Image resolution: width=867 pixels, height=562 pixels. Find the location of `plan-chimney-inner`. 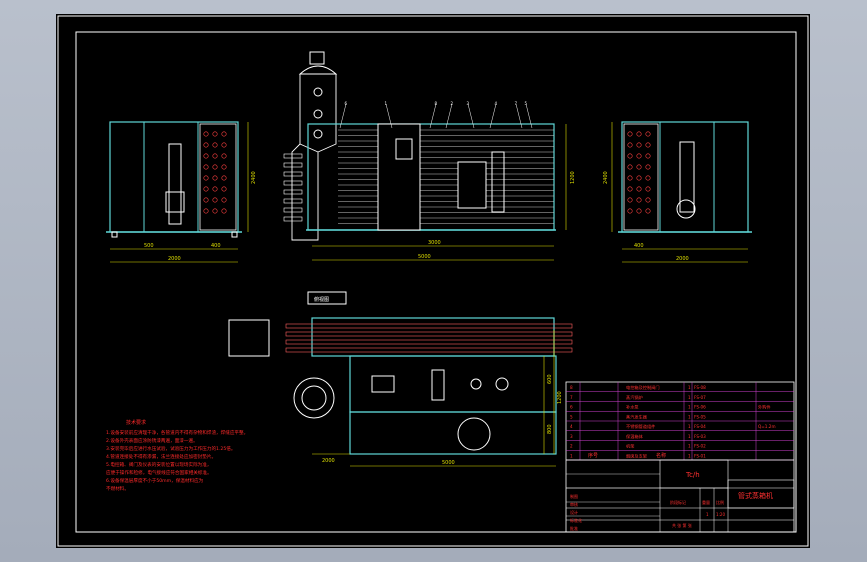

plan-chimney-inner is located at coordinates (314, 398).